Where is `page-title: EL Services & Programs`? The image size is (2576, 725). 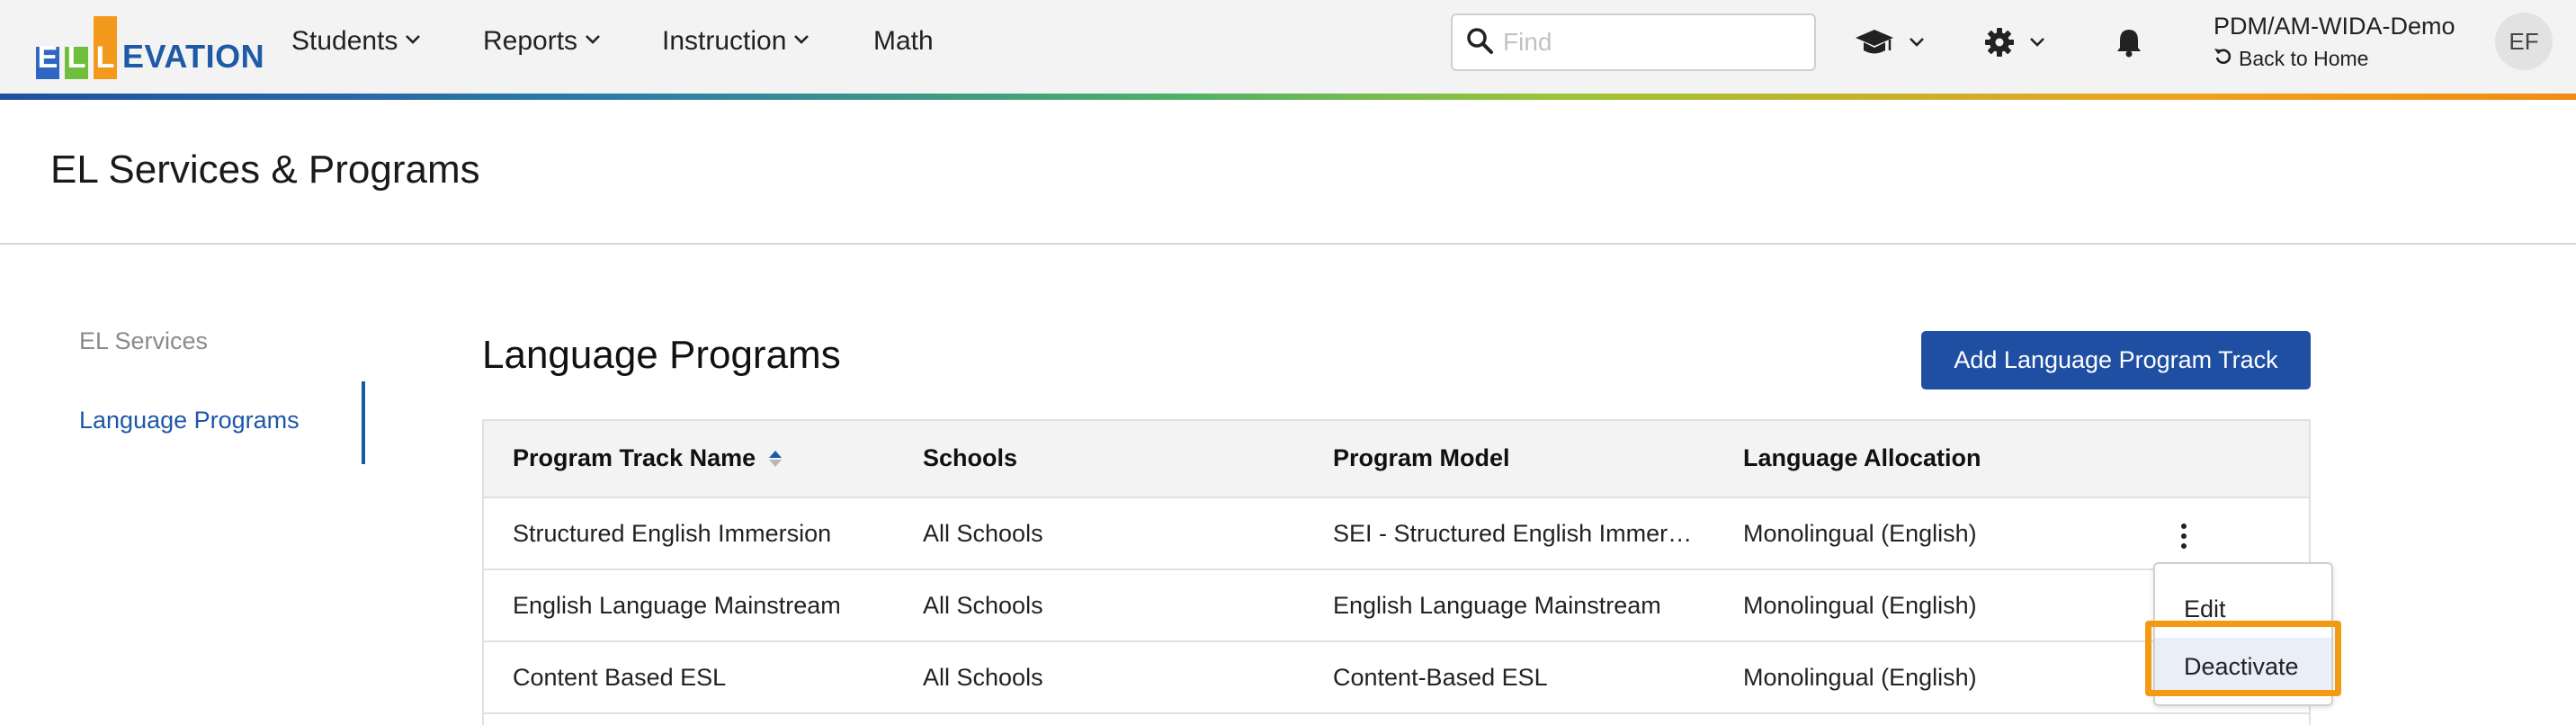 page-title: EL Services & Programs is located at coordinates (265, 170).